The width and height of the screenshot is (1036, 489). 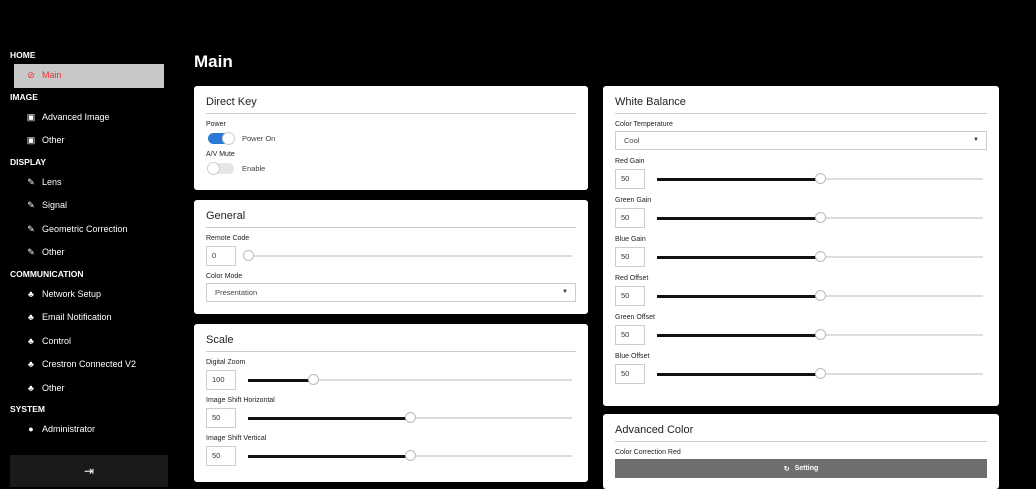 What do you see at coordinates (228, 238) in the screenshot?
I see `remote-code-label: Remote Code` at bounding box center [228, 238].